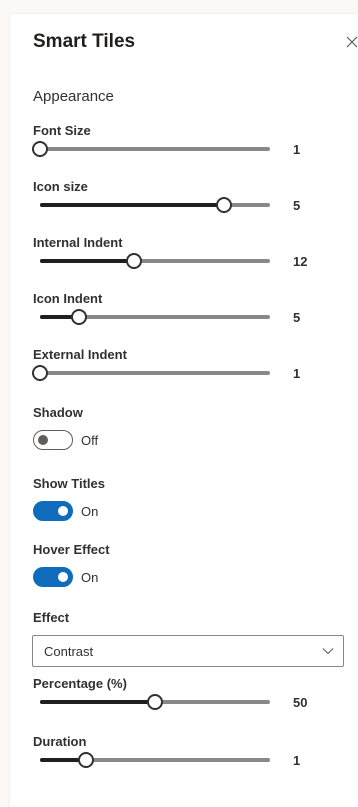 The image size is (358, 807). I want to click on hover-effect-toggle, so click(53, 577).